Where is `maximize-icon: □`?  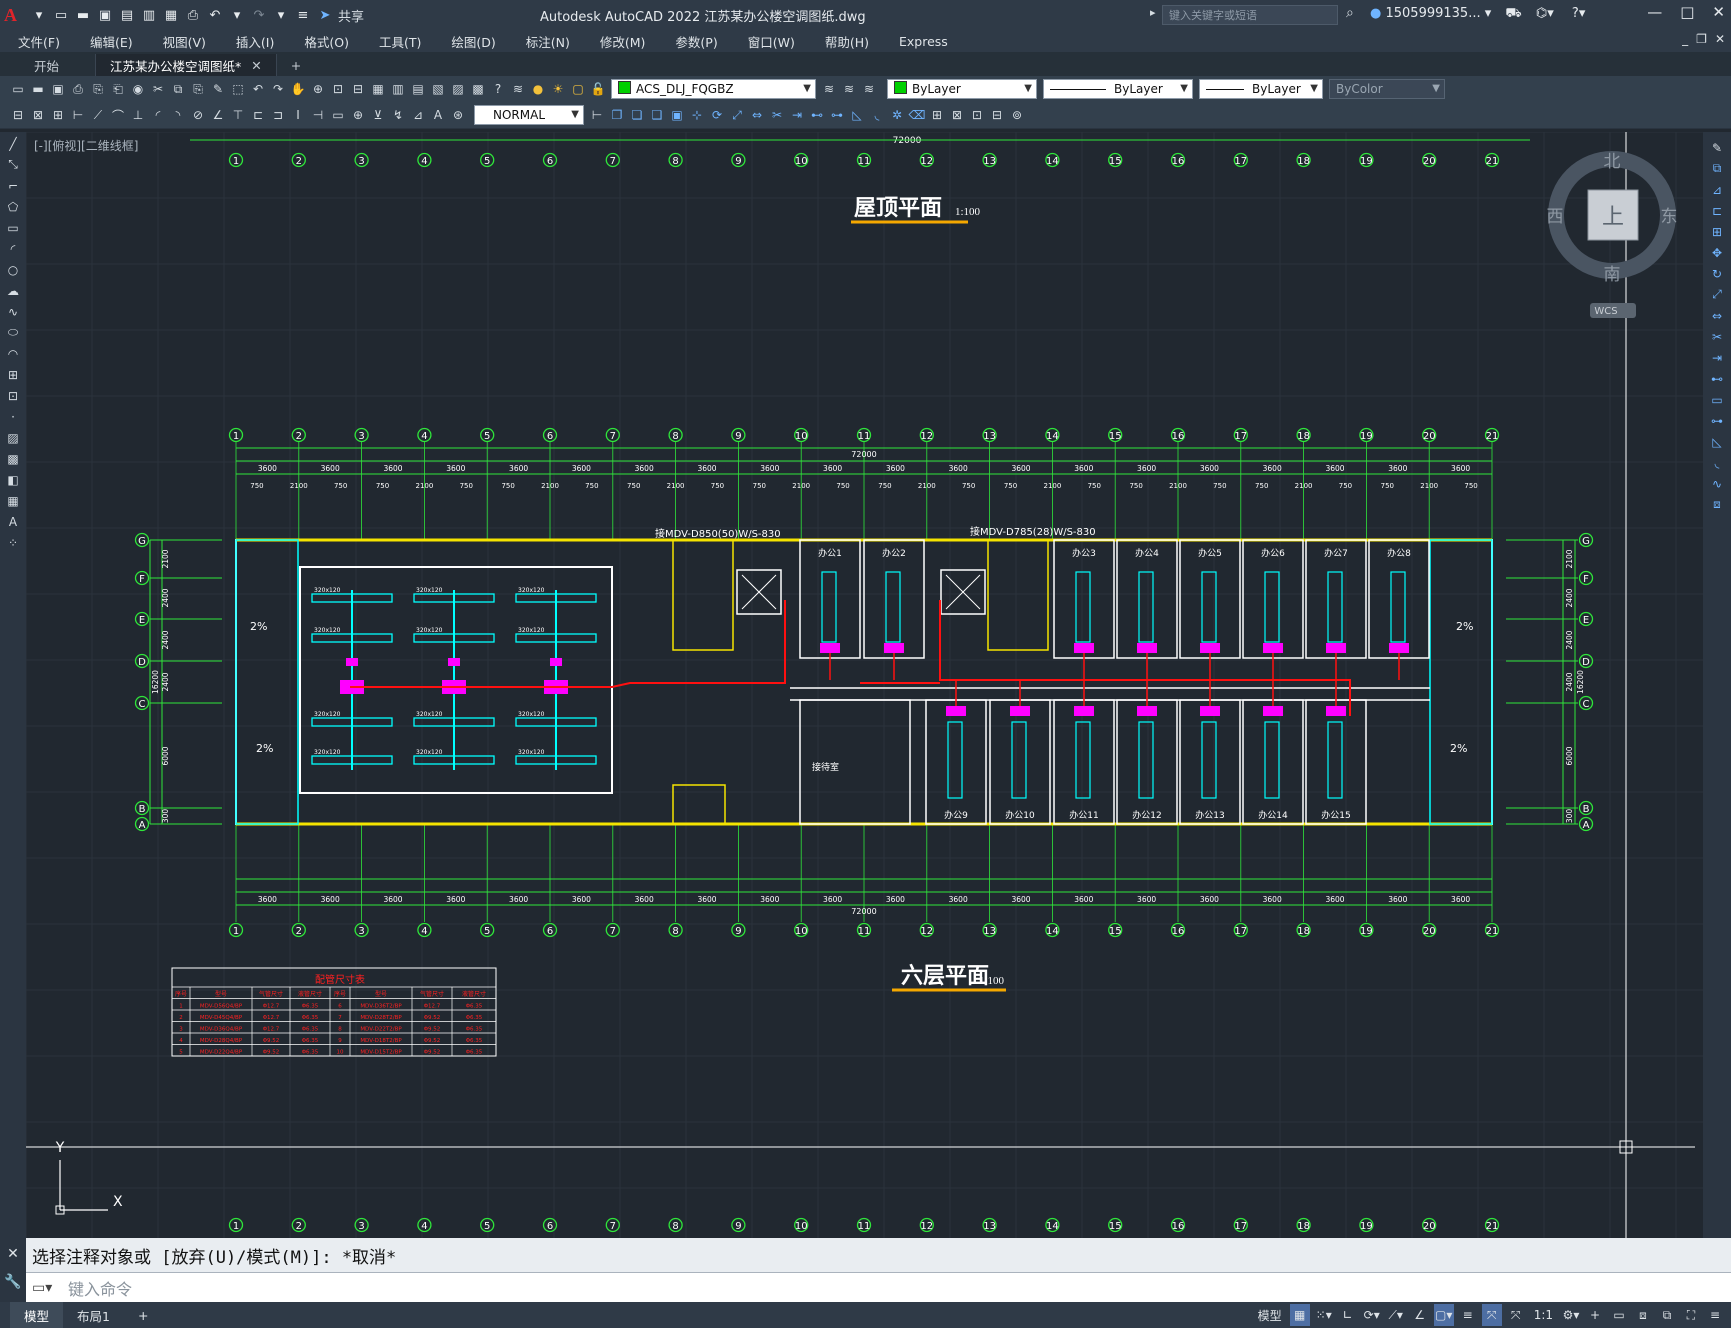
maximize-icon: □ is located at coordinates (1687, 12).